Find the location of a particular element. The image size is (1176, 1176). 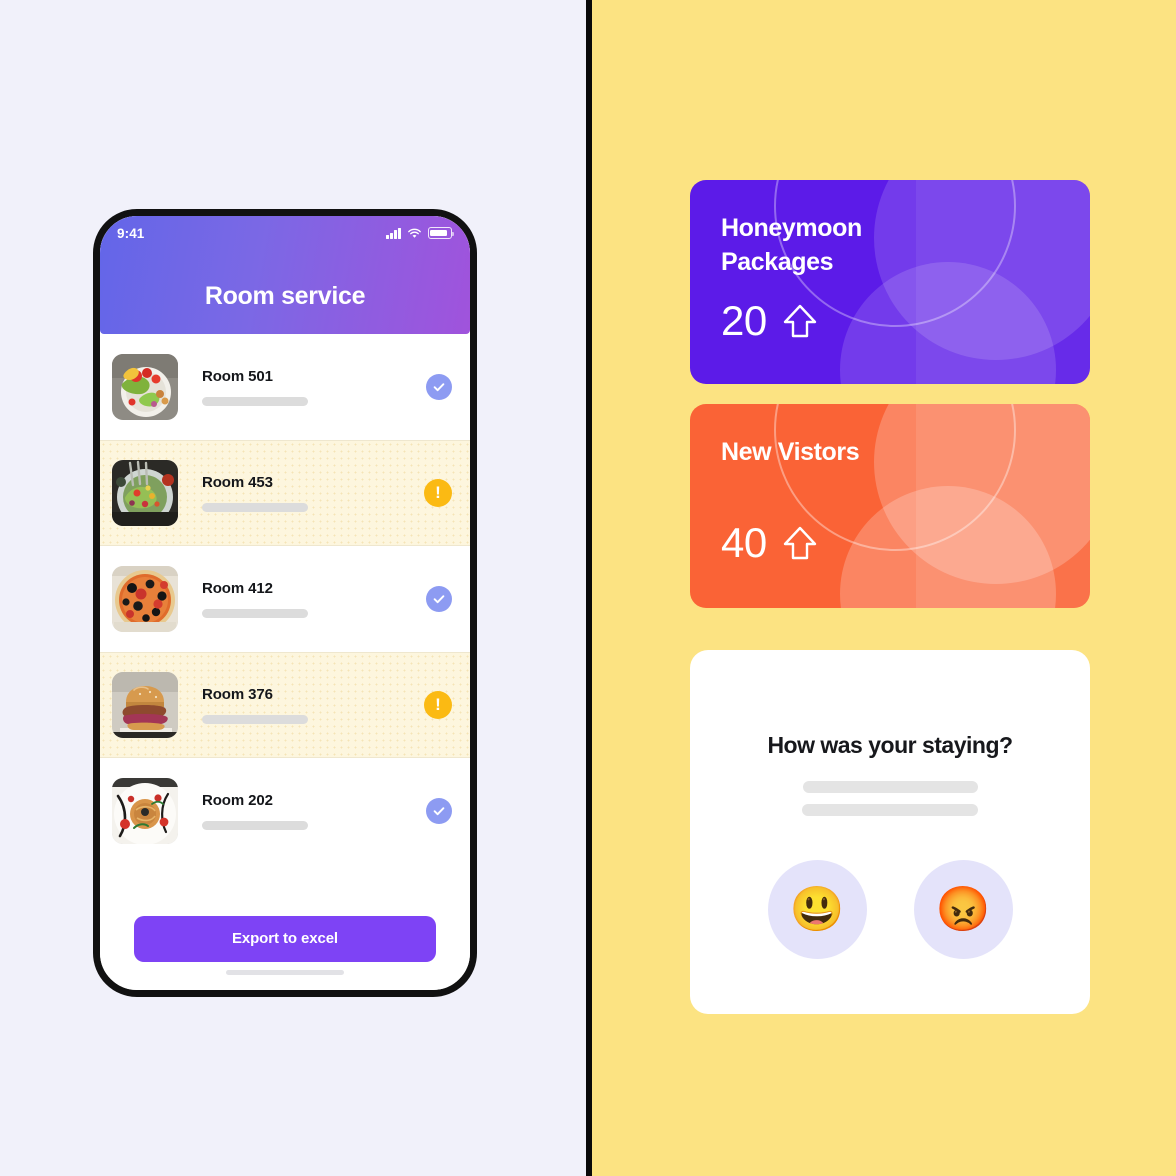

app-header: 9:41 Room service is located at coordinates (285, 275).